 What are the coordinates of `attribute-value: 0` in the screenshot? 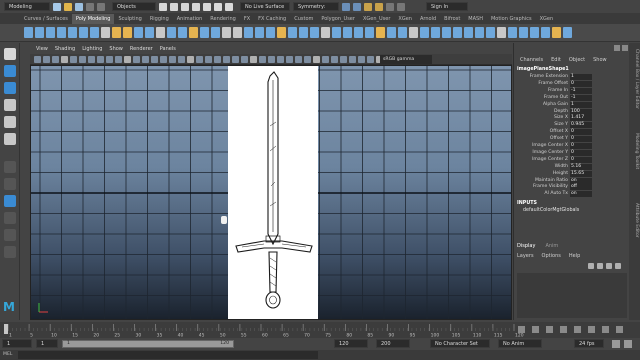 It's located at (581, 139).